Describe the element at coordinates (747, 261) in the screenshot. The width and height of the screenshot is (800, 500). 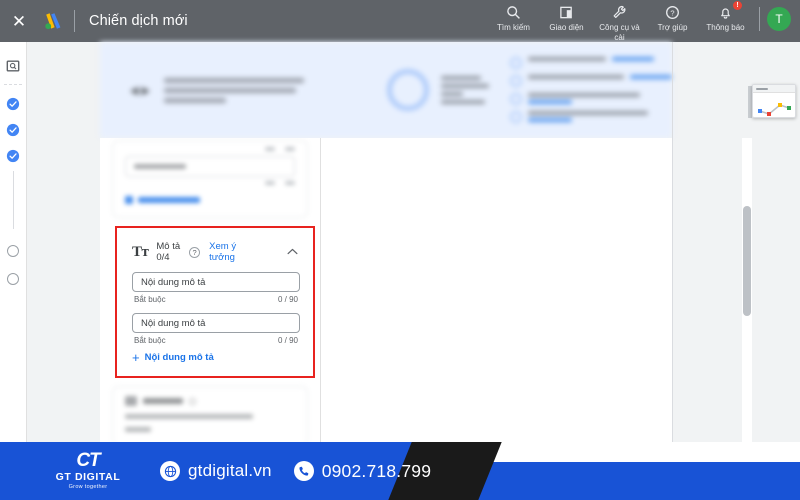
I see `vertical-scrollbar` at that location.